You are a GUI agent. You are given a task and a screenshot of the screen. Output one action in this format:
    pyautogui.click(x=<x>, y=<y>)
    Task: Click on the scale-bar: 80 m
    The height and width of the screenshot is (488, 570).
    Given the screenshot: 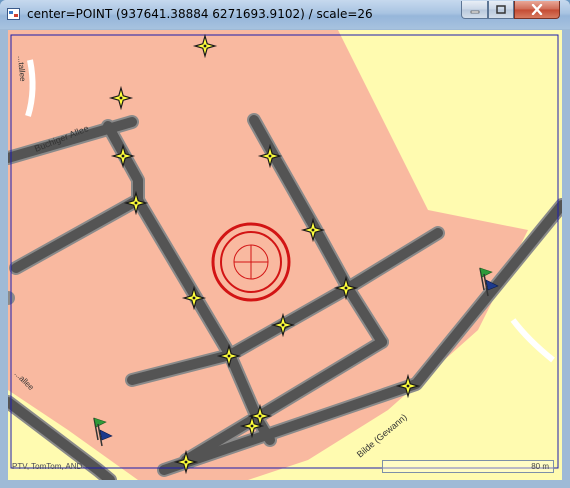 What is the action you would take?
    pyautogui.click(x=468, y=466)
    